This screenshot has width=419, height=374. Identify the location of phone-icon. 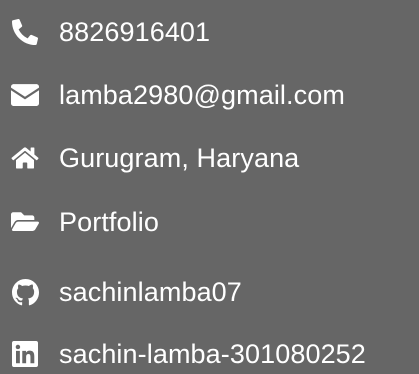
(25, 32).